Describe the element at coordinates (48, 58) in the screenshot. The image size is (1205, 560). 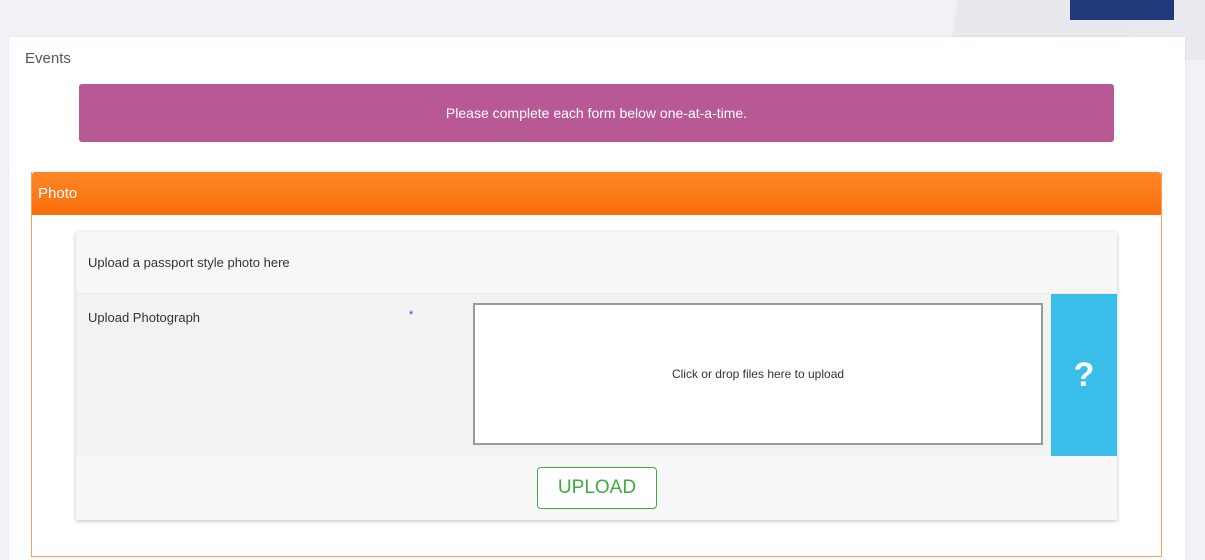
I see `page-title: Events` at that location.